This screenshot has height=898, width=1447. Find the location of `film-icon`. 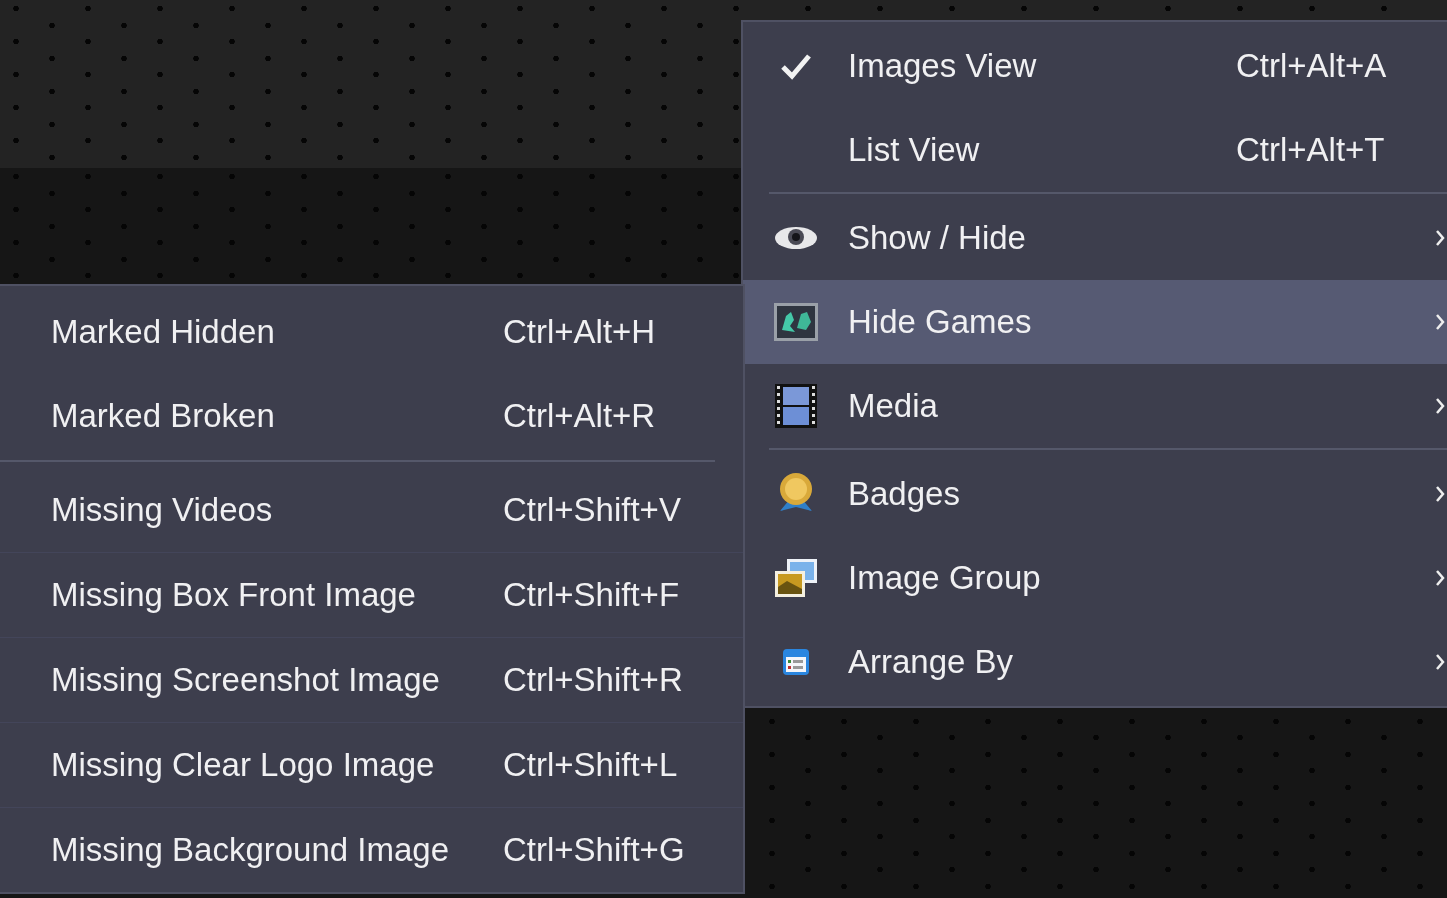

film-icon is located at coordinates (795, 406).